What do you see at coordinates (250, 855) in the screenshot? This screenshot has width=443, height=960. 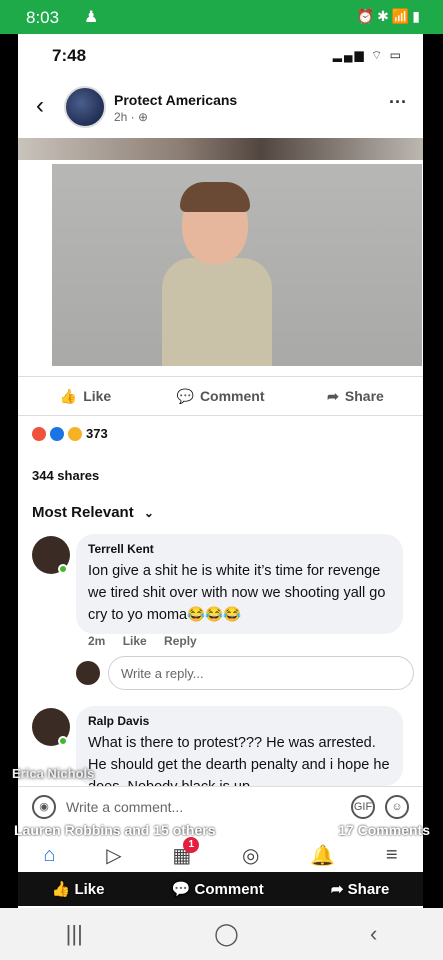 I see `groups-icon: ◎` at bounding box center [250, 855].